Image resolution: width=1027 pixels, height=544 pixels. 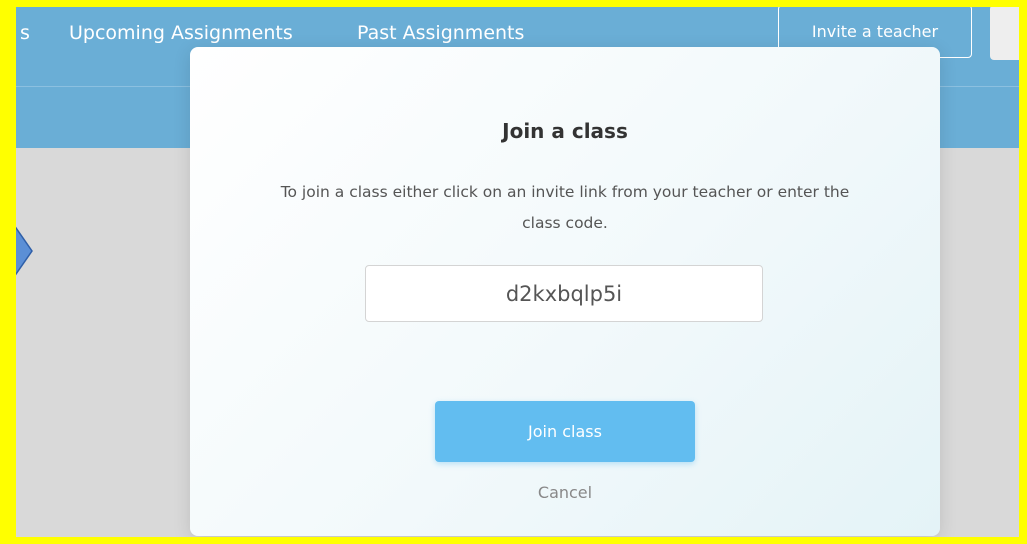 What do you see at coordinates (24, 251) in the screenshot?
I see `arrow-right-icon` at bounding box center [24, 251].